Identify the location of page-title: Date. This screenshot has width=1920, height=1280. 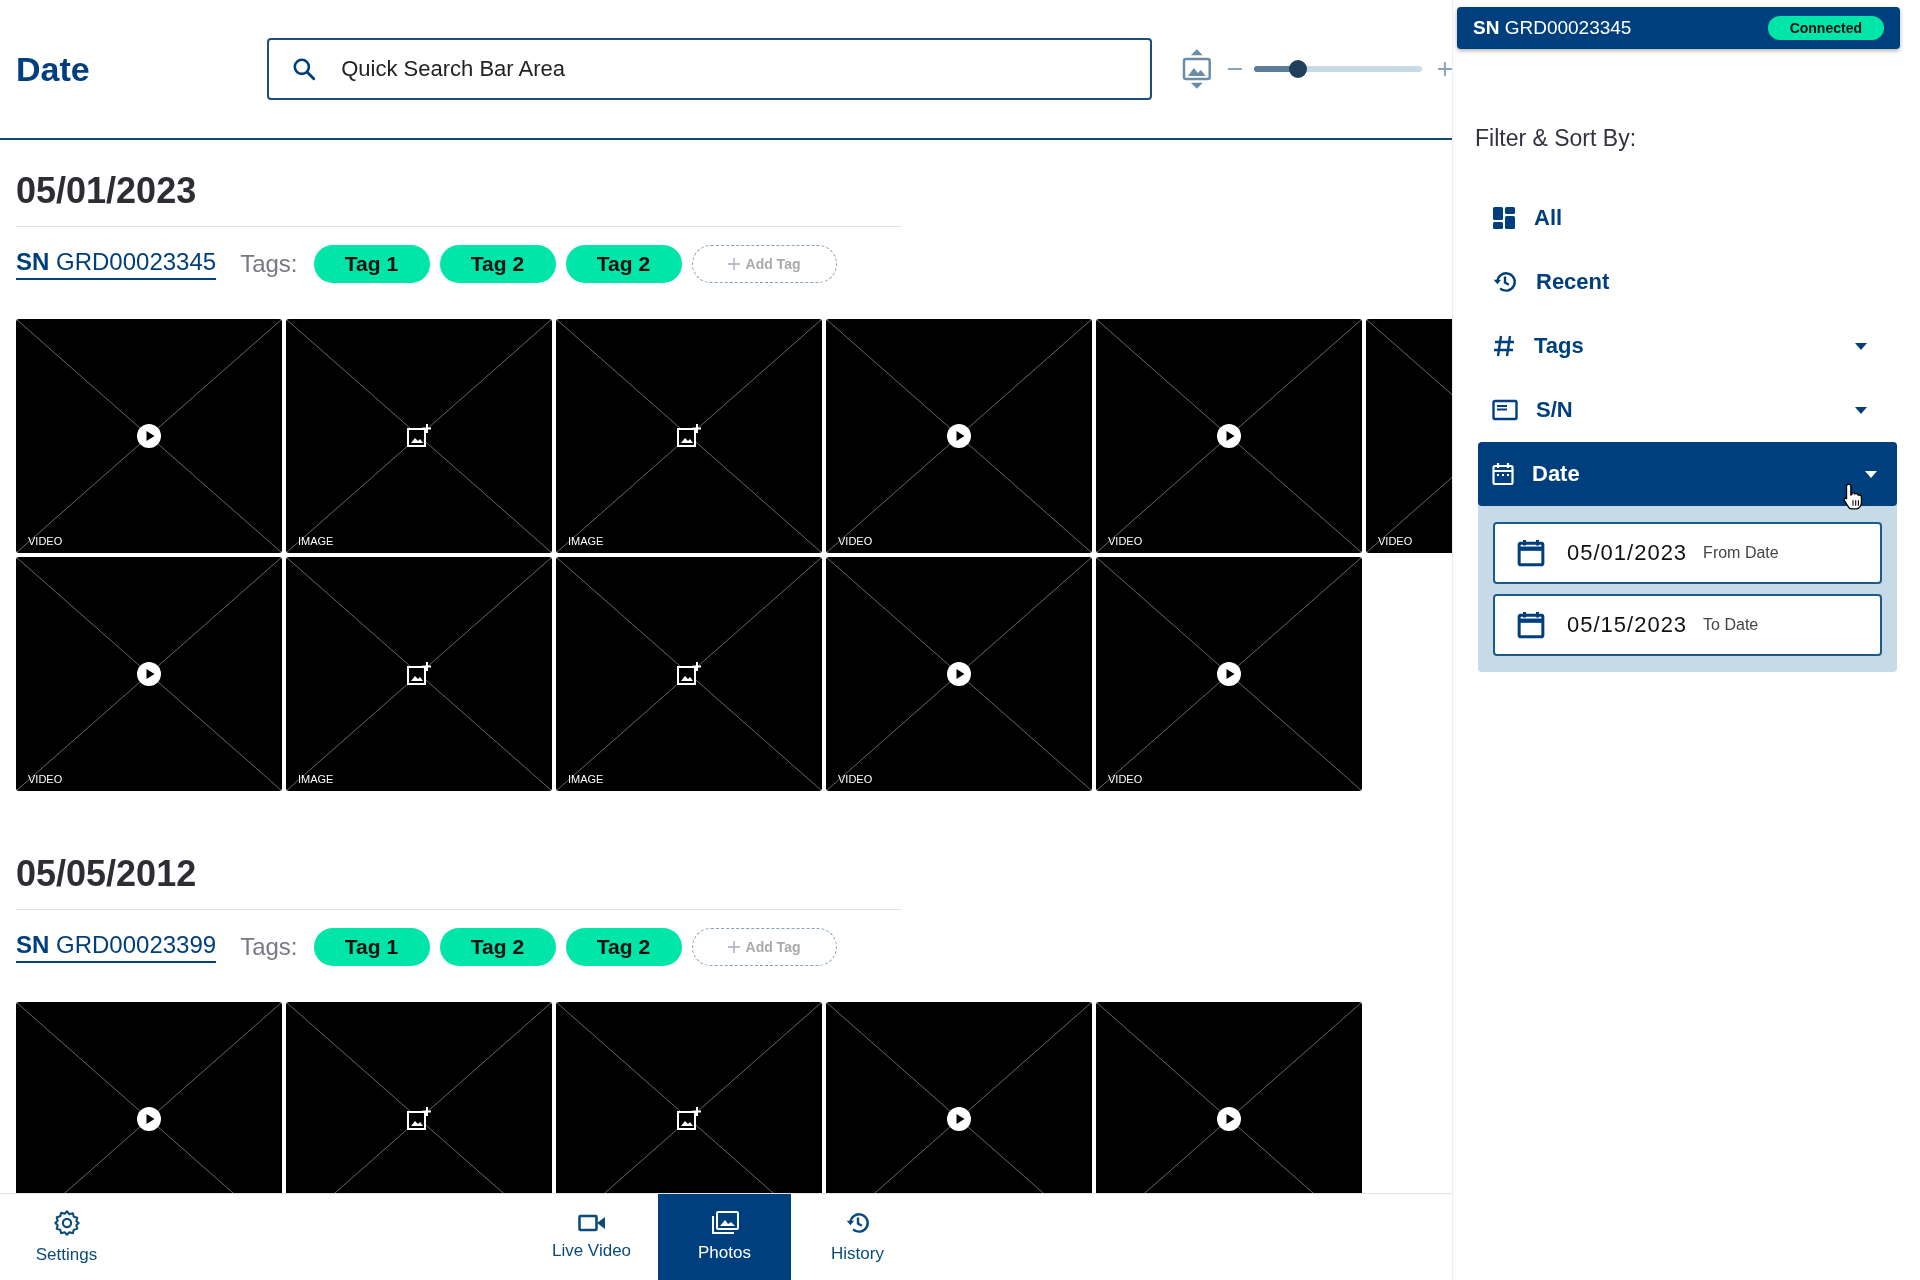
(53, 69).